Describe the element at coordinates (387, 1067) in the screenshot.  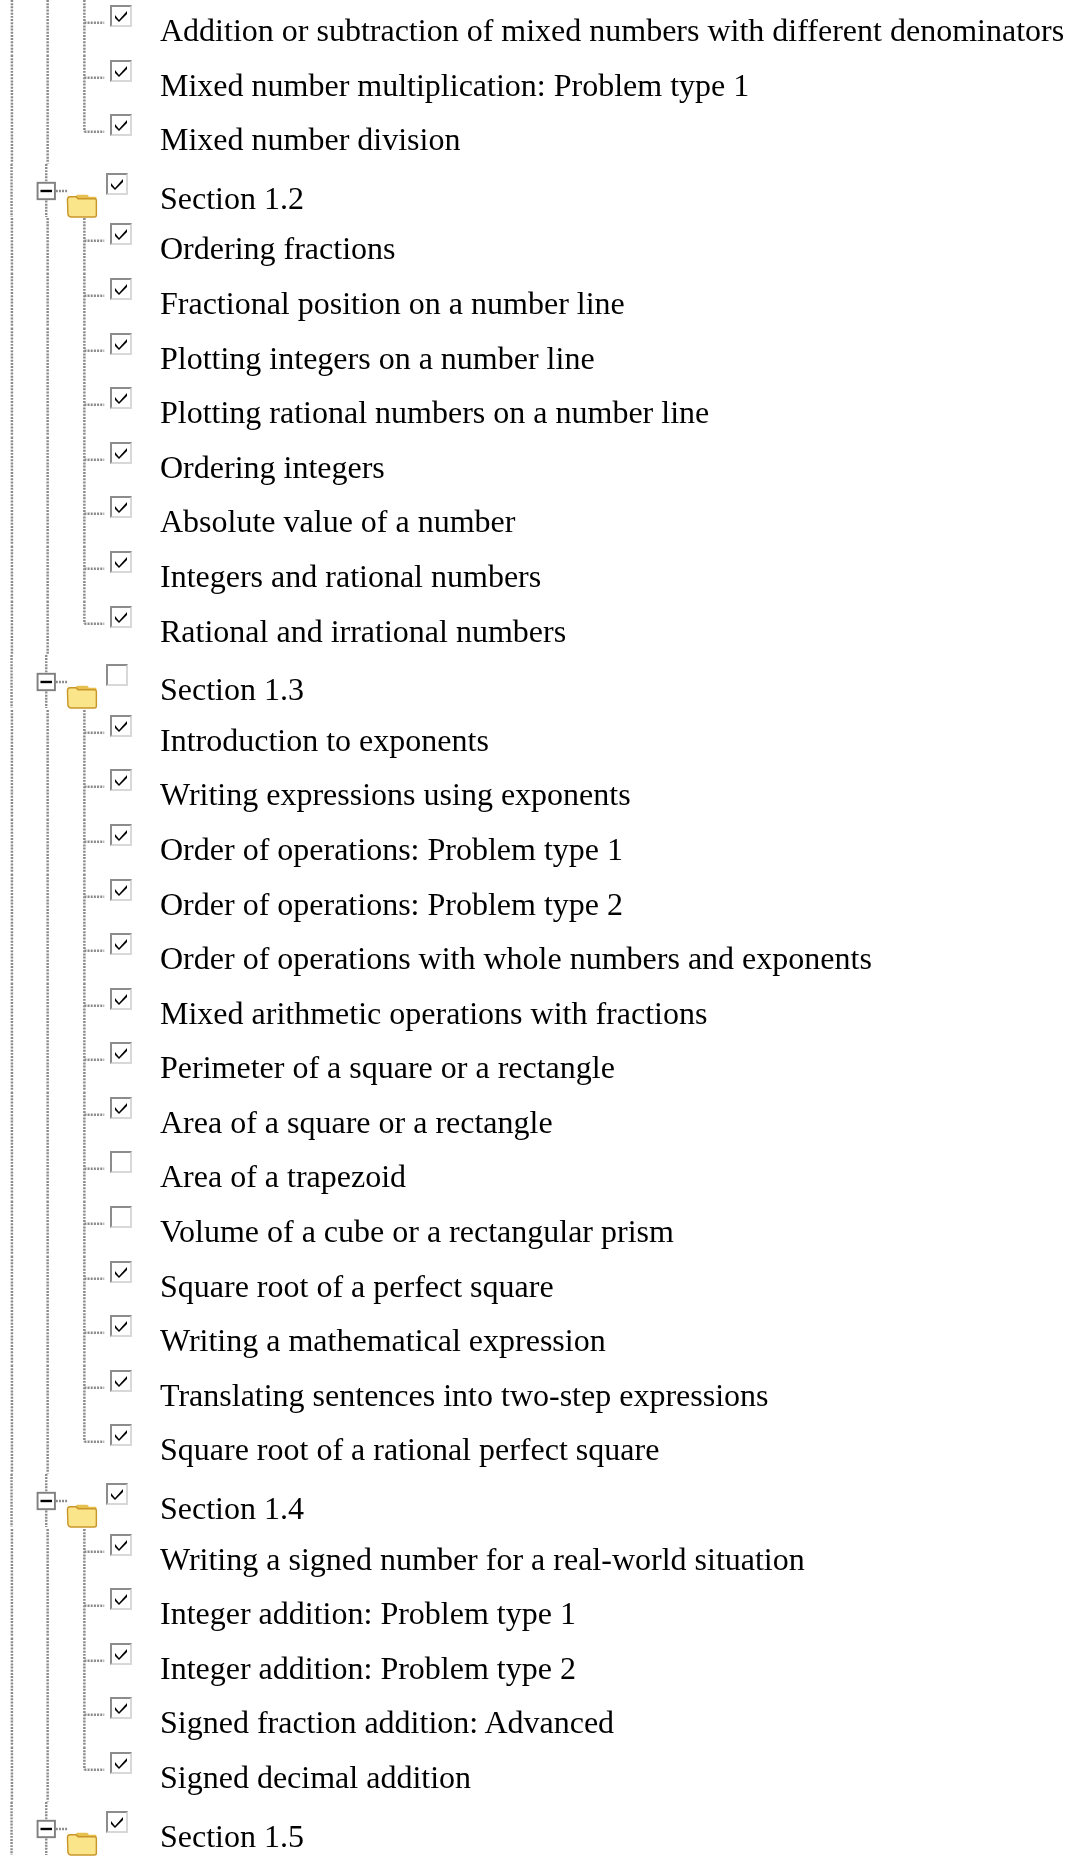
I see `tree-item-label: Perimeter of a square or a rectangle` at that location.